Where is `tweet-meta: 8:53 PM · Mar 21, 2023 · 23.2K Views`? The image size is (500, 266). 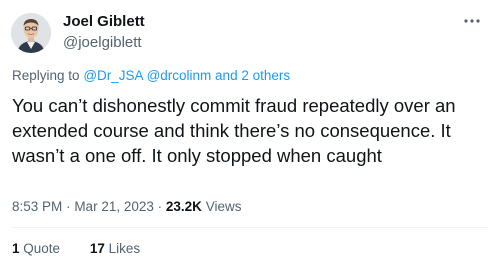
tweet-meta: 8:53 PM · Mar 21, 2023 · 23.2K Views is located at coordinates (126, 206).